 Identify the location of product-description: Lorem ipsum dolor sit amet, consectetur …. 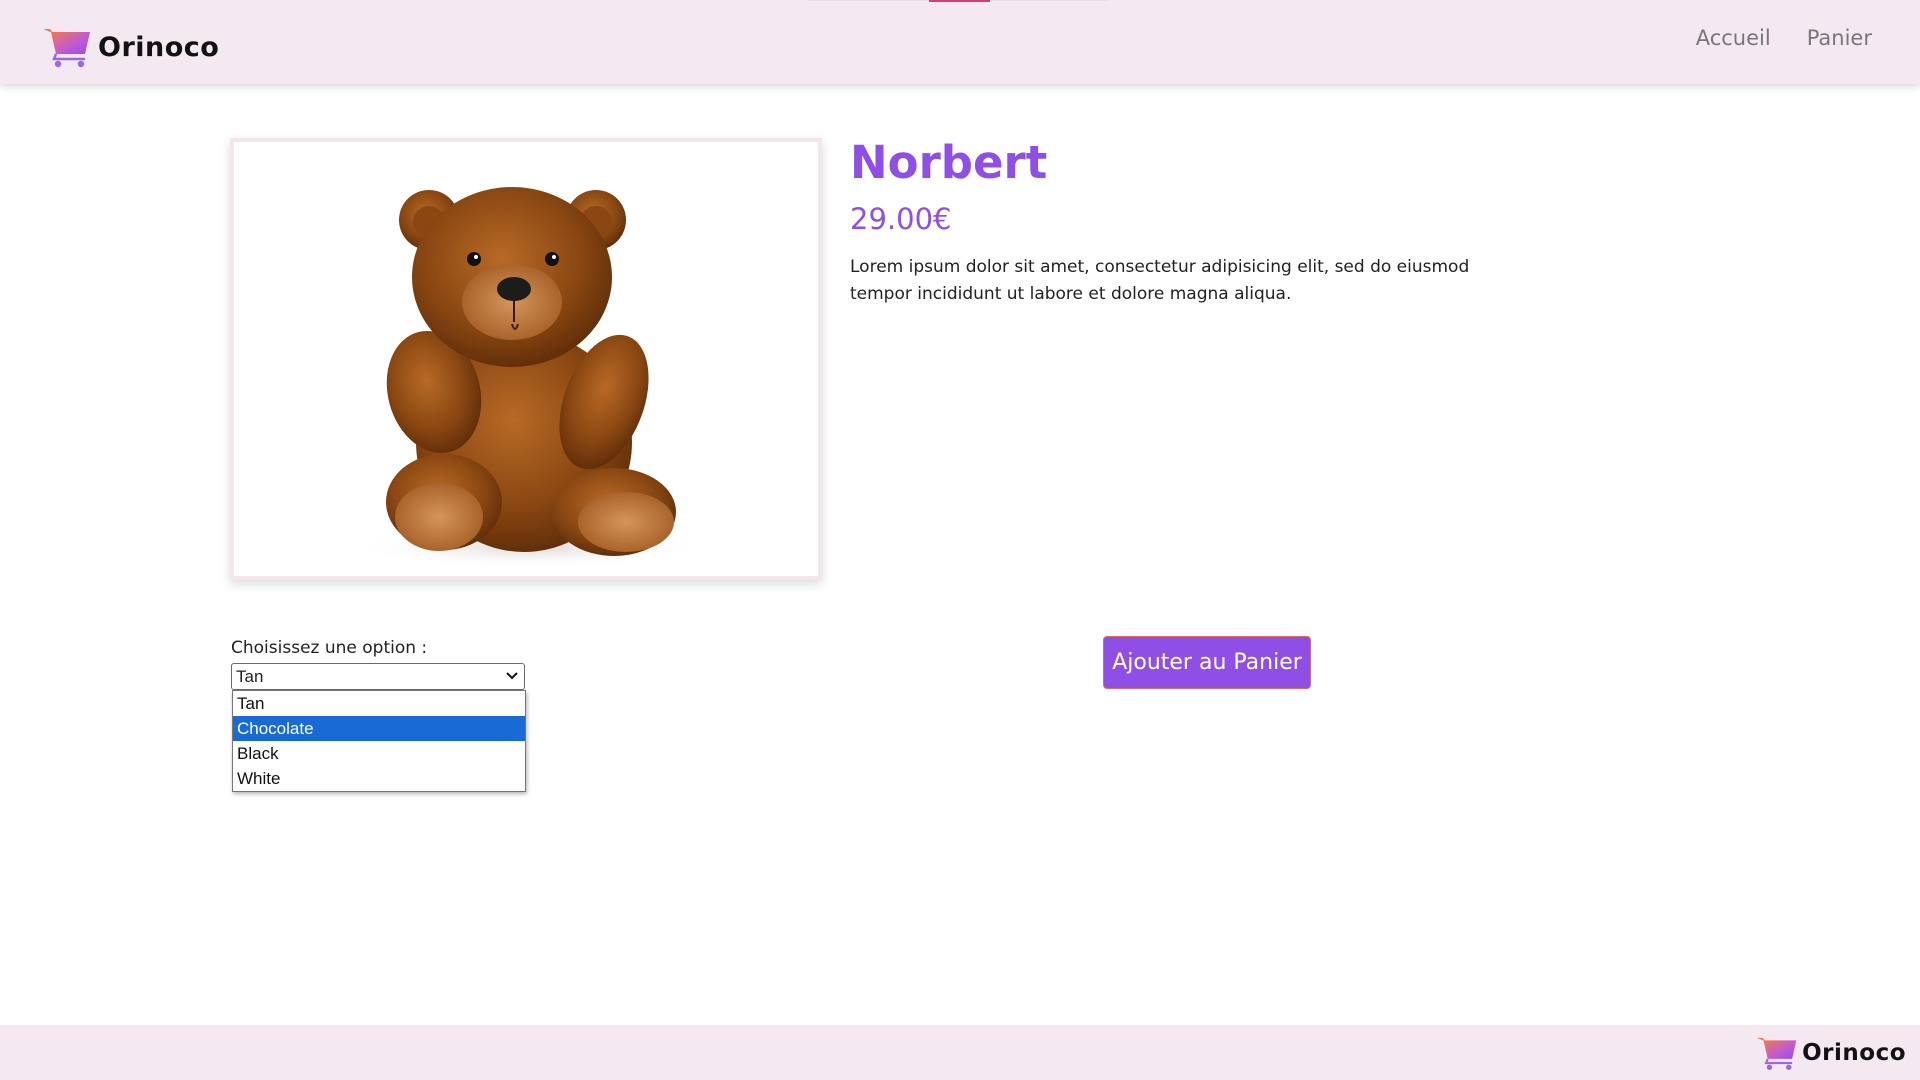
(1160, 280).